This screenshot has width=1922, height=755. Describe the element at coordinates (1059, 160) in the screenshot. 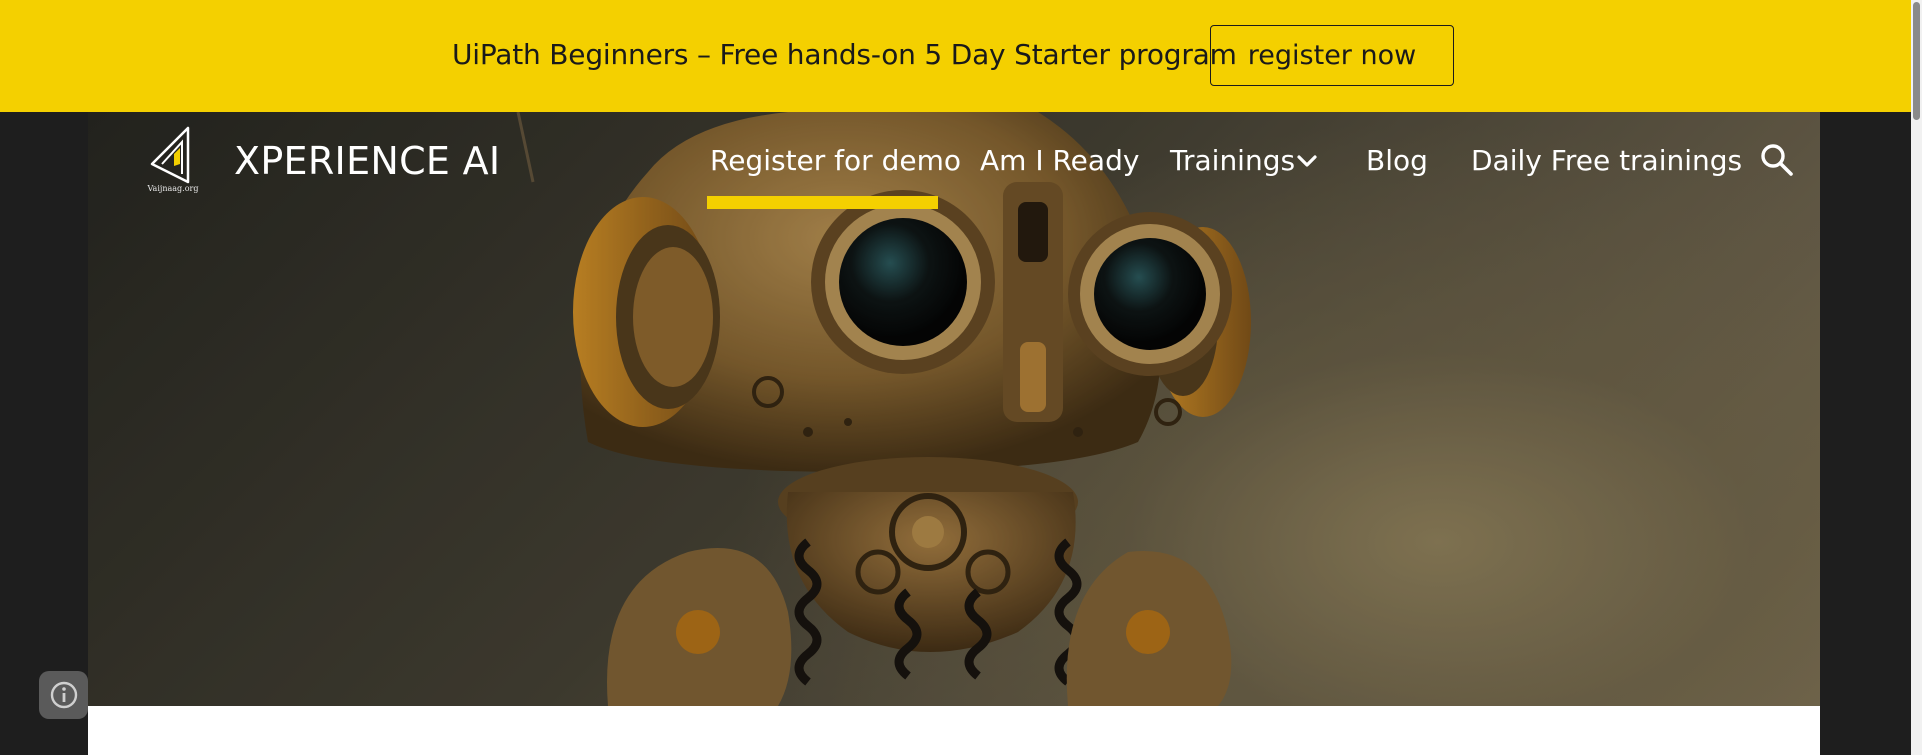

I see `nav-am-i-ready: Am I Ready` at that location.